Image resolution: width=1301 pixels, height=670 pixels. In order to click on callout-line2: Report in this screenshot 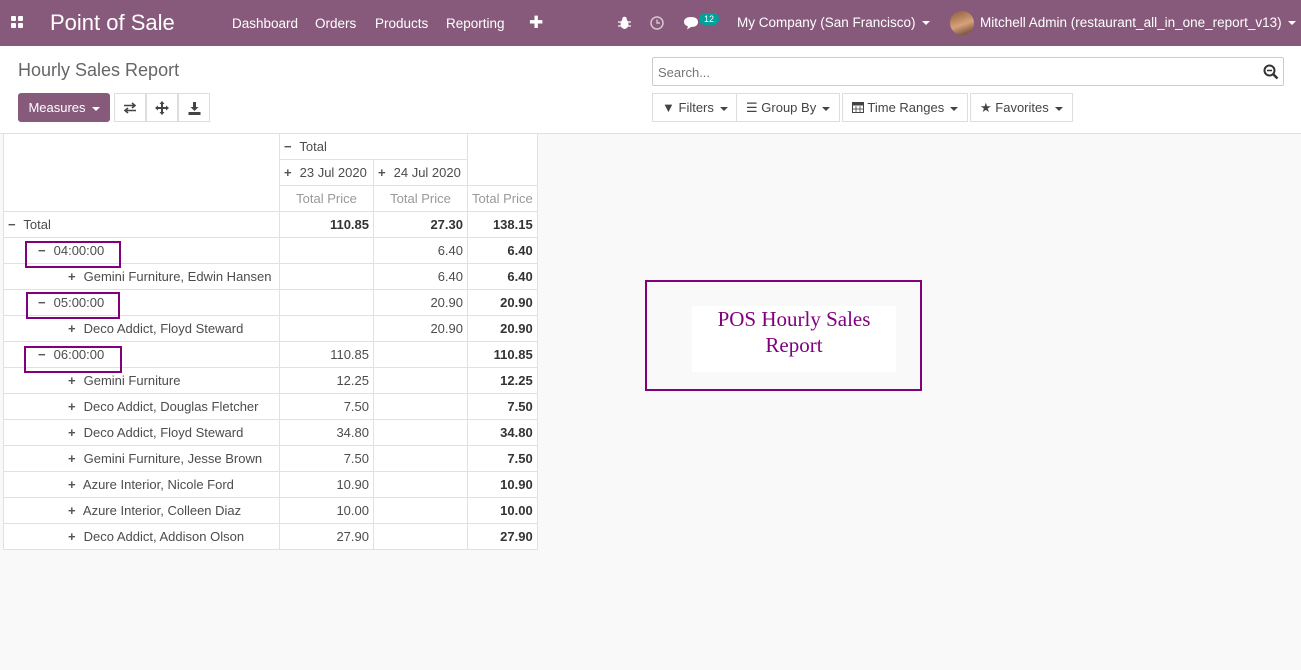, I will do `click(794, 345)`.